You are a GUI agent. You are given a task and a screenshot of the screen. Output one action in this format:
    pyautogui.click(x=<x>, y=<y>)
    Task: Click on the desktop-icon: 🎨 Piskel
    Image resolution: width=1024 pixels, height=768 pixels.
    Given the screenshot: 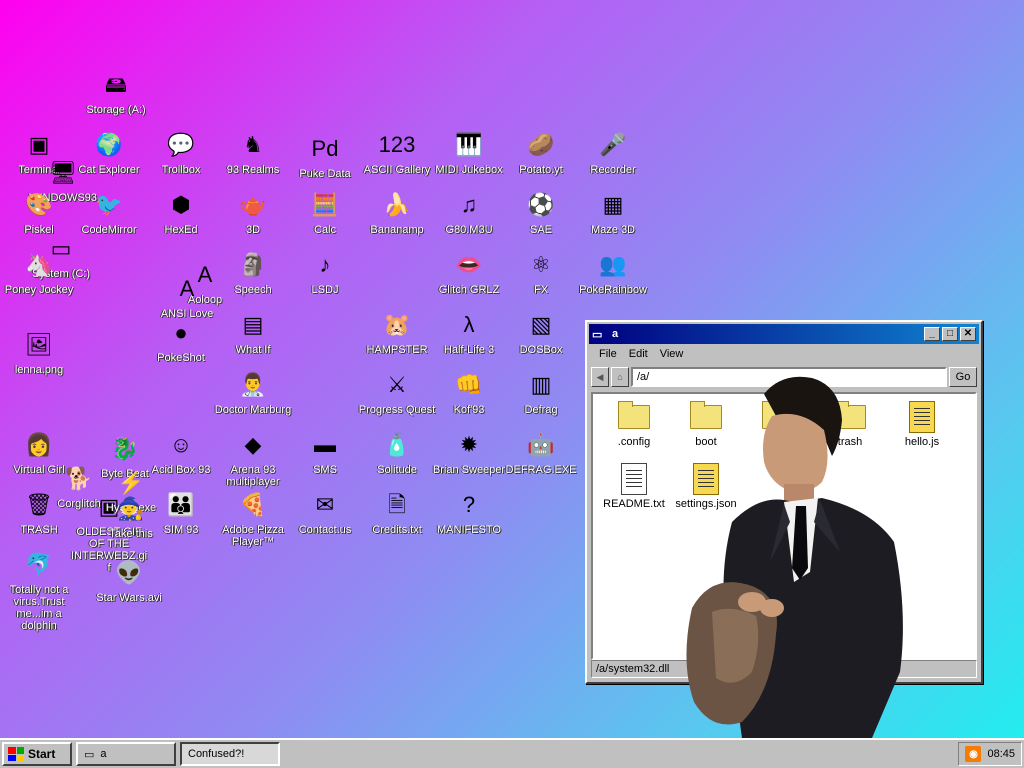 What is the action you would take?
    pyautogui.click(x=39, y=212)
    